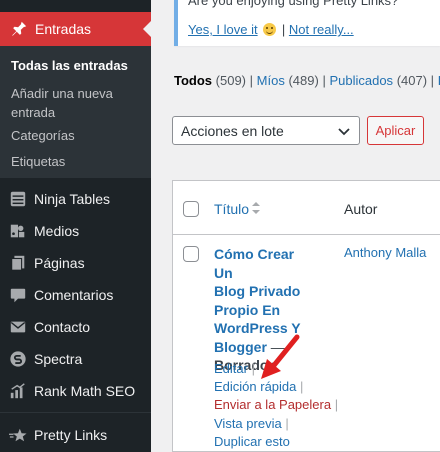  Describe the element at coordinates (75, 412) in the screenshot. I see `menu-separator` at that location.